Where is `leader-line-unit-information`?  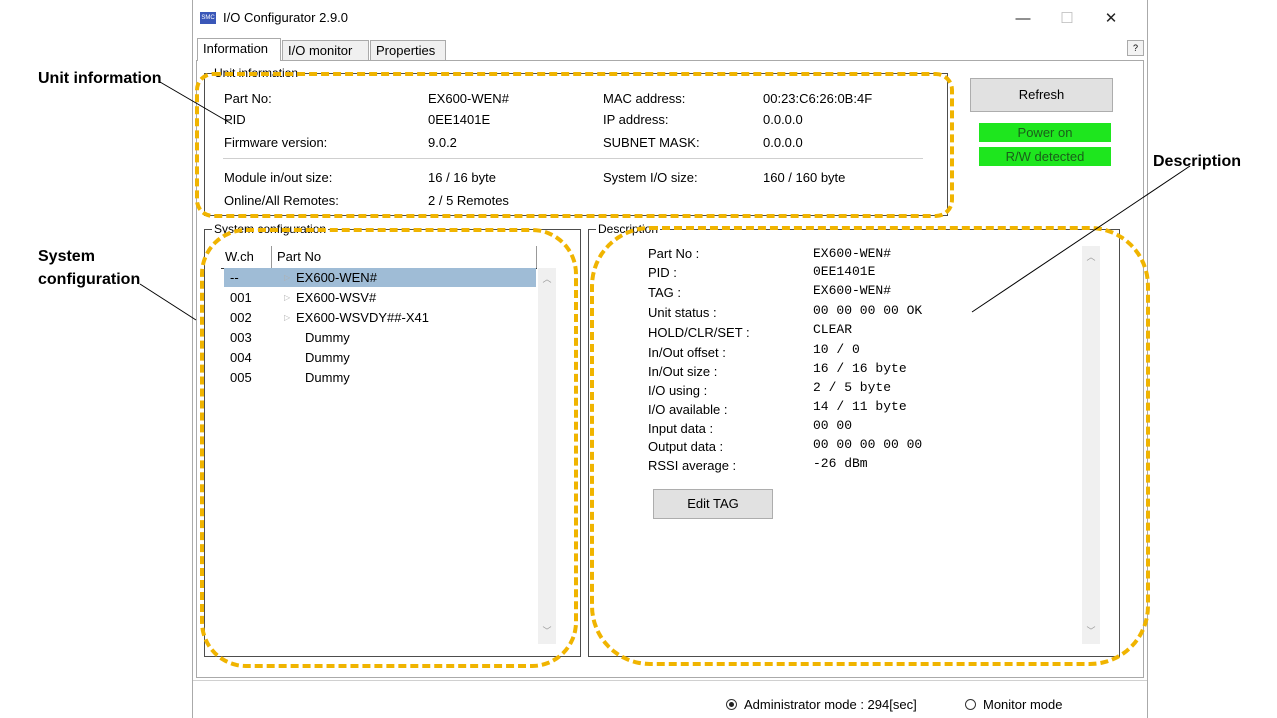
leader-line-unit-information is located at coordinates (196, 103).